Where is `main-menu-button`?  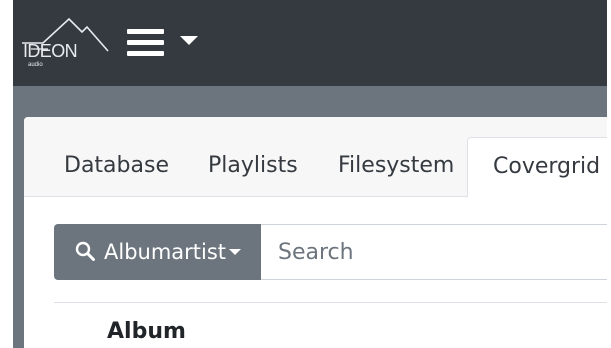
main-menu-button is located at coordinates (164, 44).